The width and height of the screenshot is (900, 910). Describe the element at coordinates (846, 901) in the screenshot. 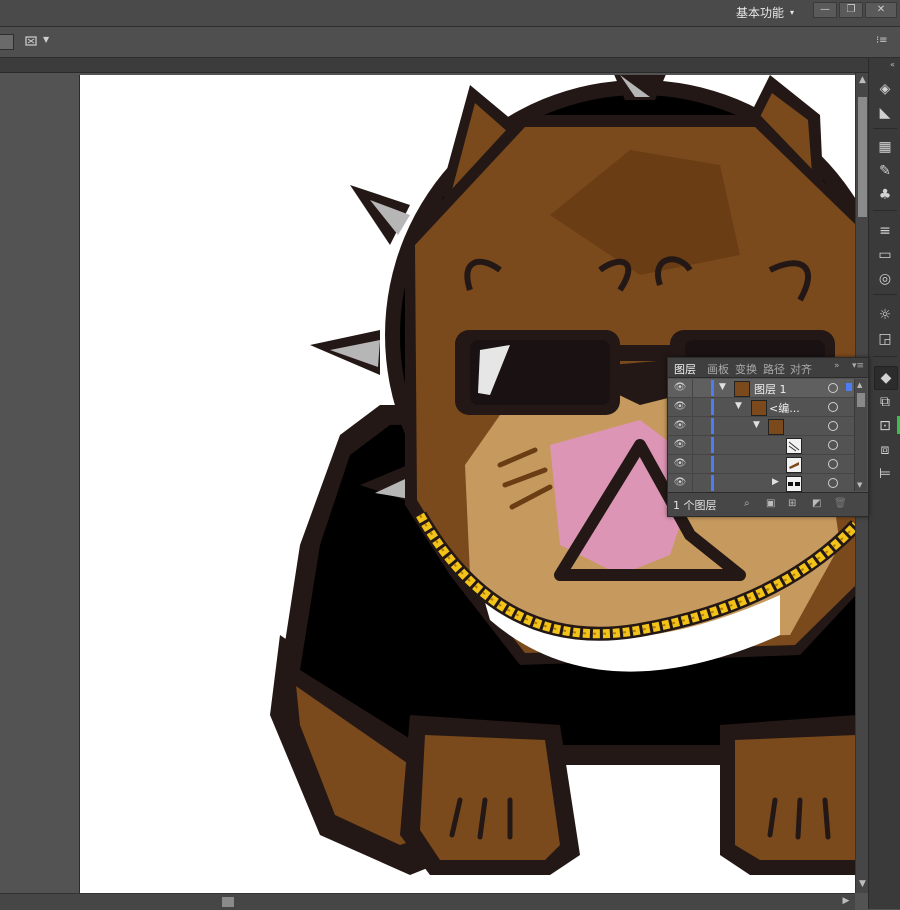

I see `scroll-right-icon: ▶` at that location.